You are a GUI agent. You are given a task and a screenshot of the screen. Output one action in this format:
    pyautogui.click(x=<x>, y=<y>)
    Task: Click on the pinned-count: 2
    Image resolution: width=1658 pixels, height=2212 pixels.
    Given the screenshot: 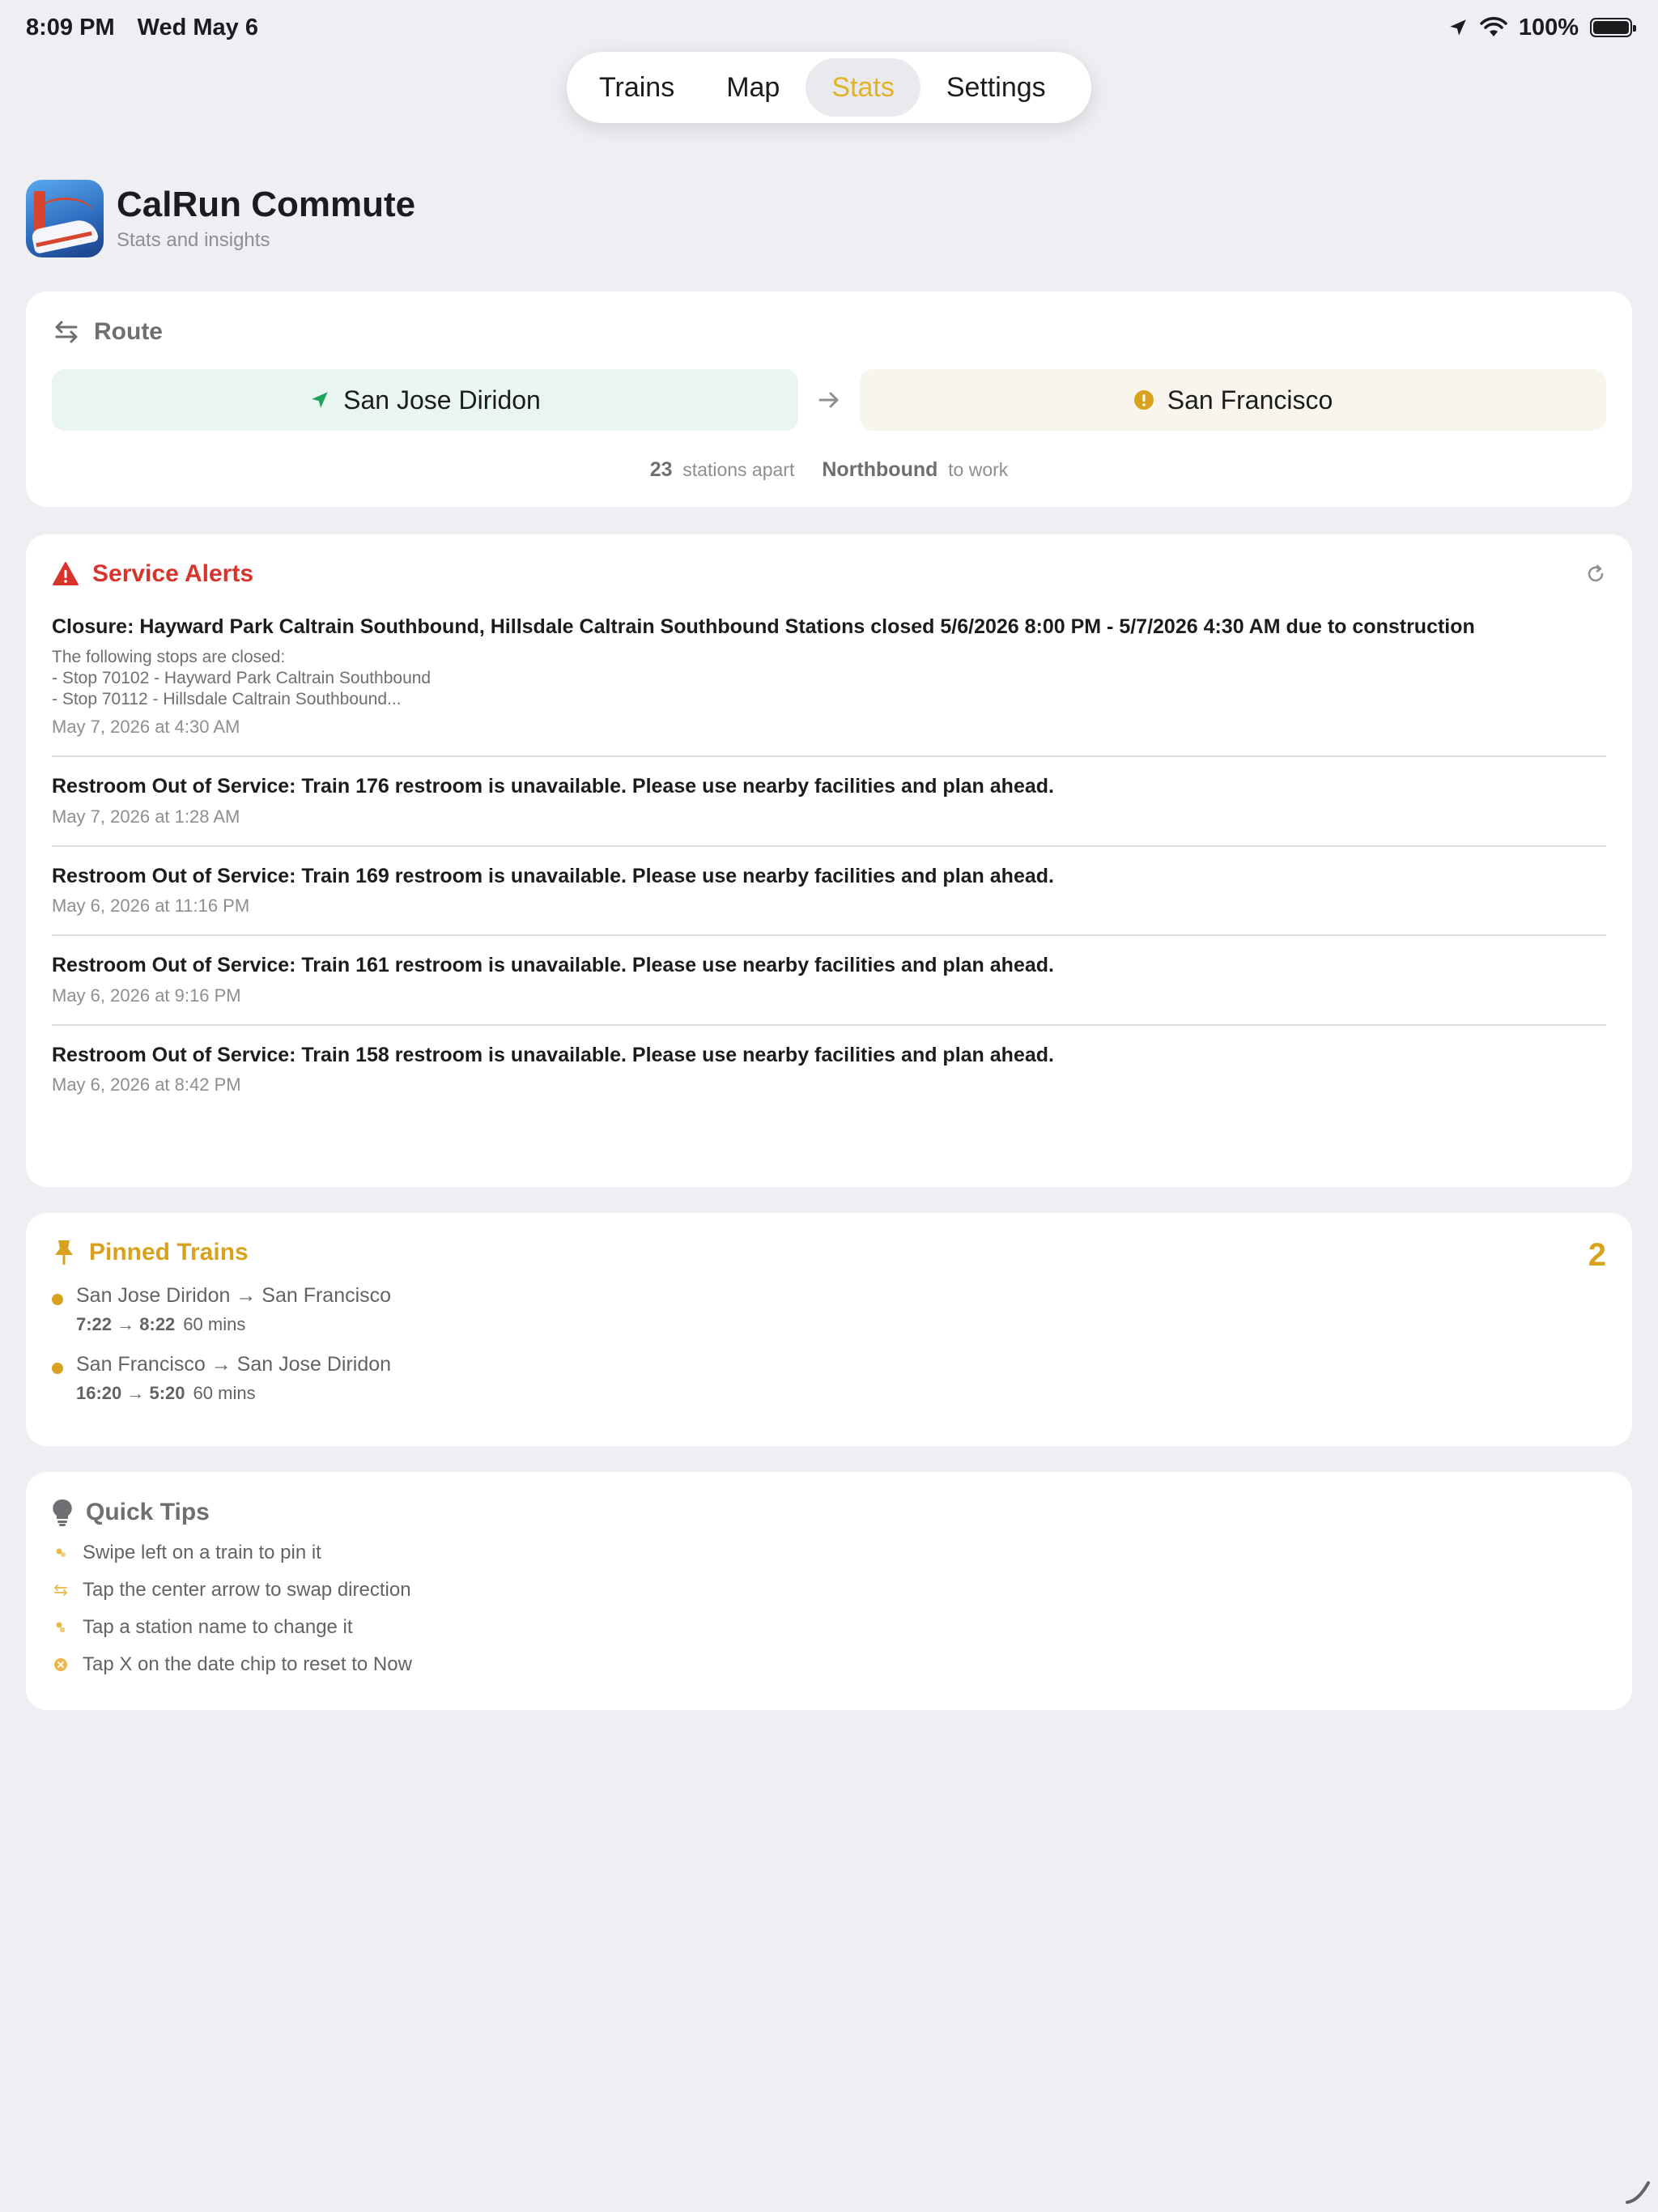 What is the action you would take?
    pyautogui.click(x=1597, y=1255)
    